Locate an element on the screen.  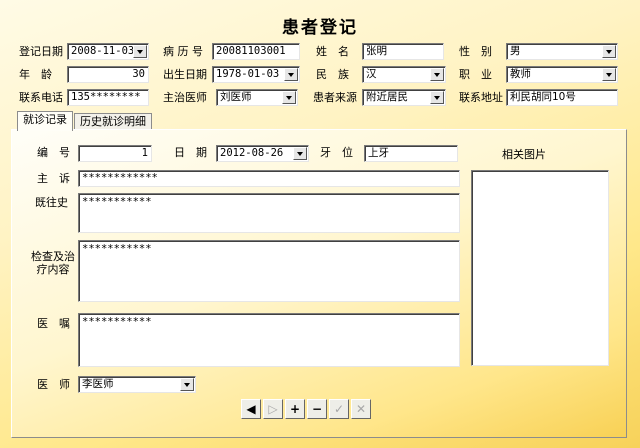
reg-date-field: 2008-11-03 is located at coordinates (108, 51).